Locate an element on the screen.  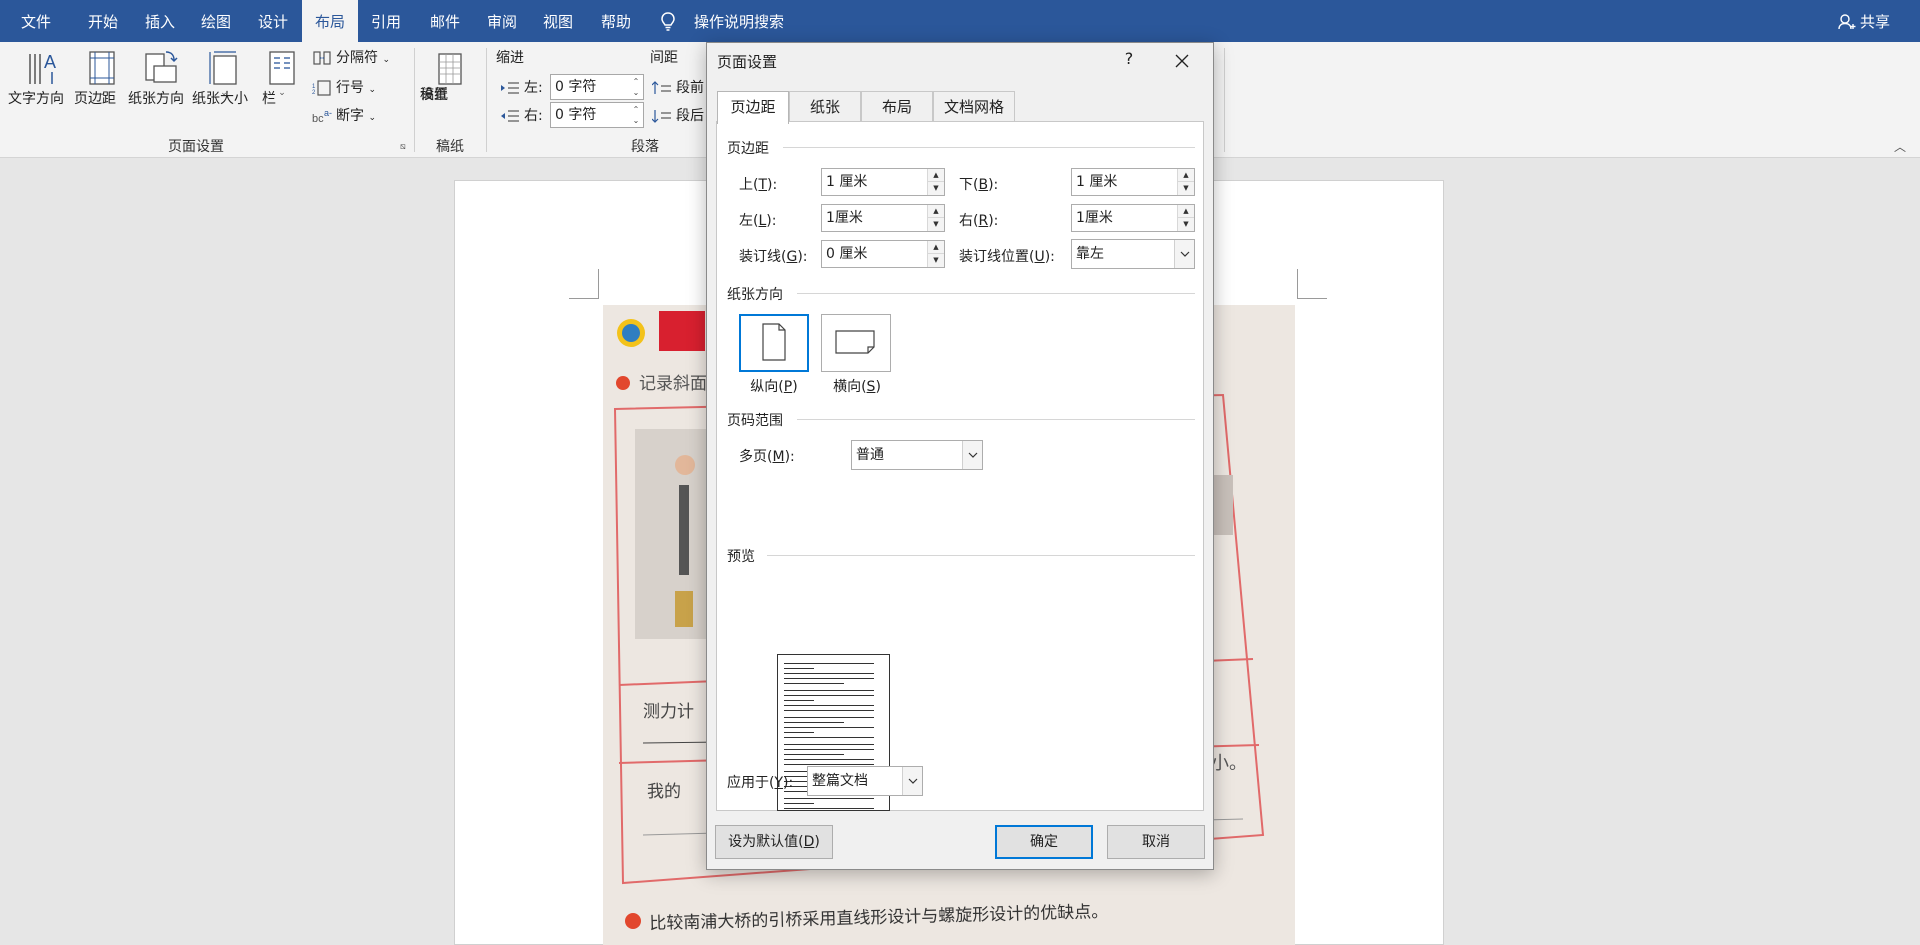
breaks-button: 分隔符 ⌄ is located at coordinates (357, 58).